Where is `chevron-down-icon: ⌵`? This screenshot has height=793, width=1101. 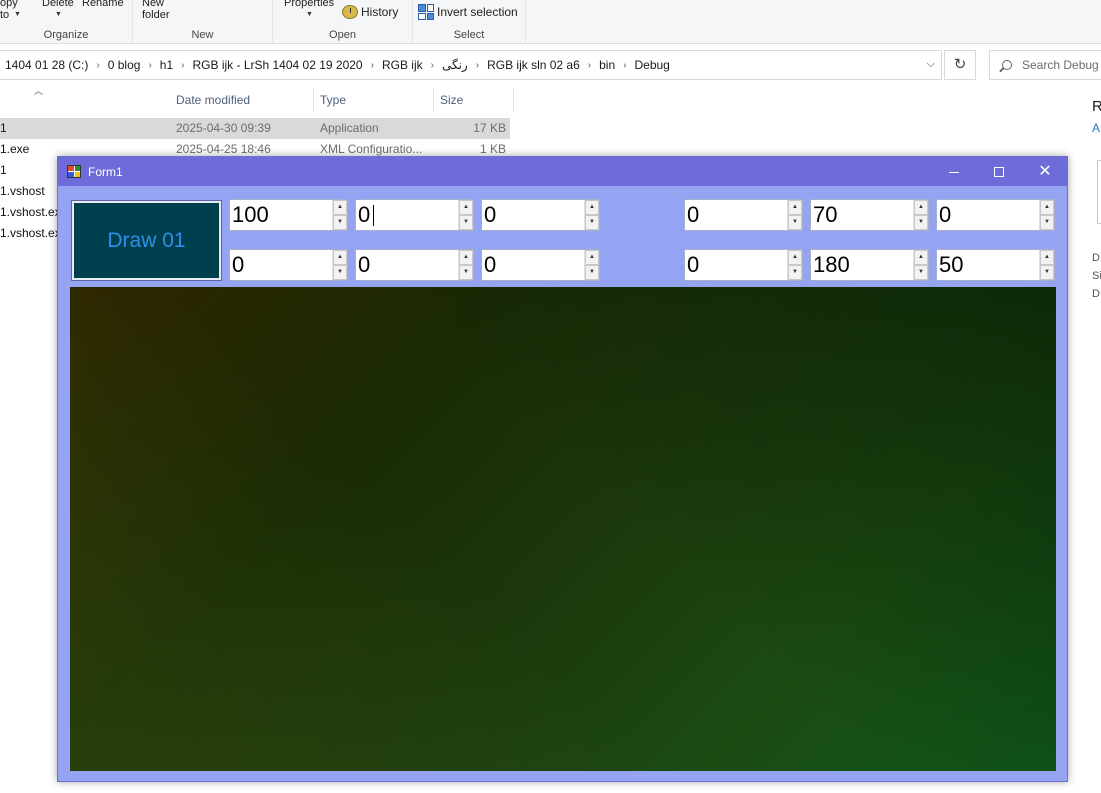 chevron-down-icon: ⌵ is located at coordinates (931, 64).